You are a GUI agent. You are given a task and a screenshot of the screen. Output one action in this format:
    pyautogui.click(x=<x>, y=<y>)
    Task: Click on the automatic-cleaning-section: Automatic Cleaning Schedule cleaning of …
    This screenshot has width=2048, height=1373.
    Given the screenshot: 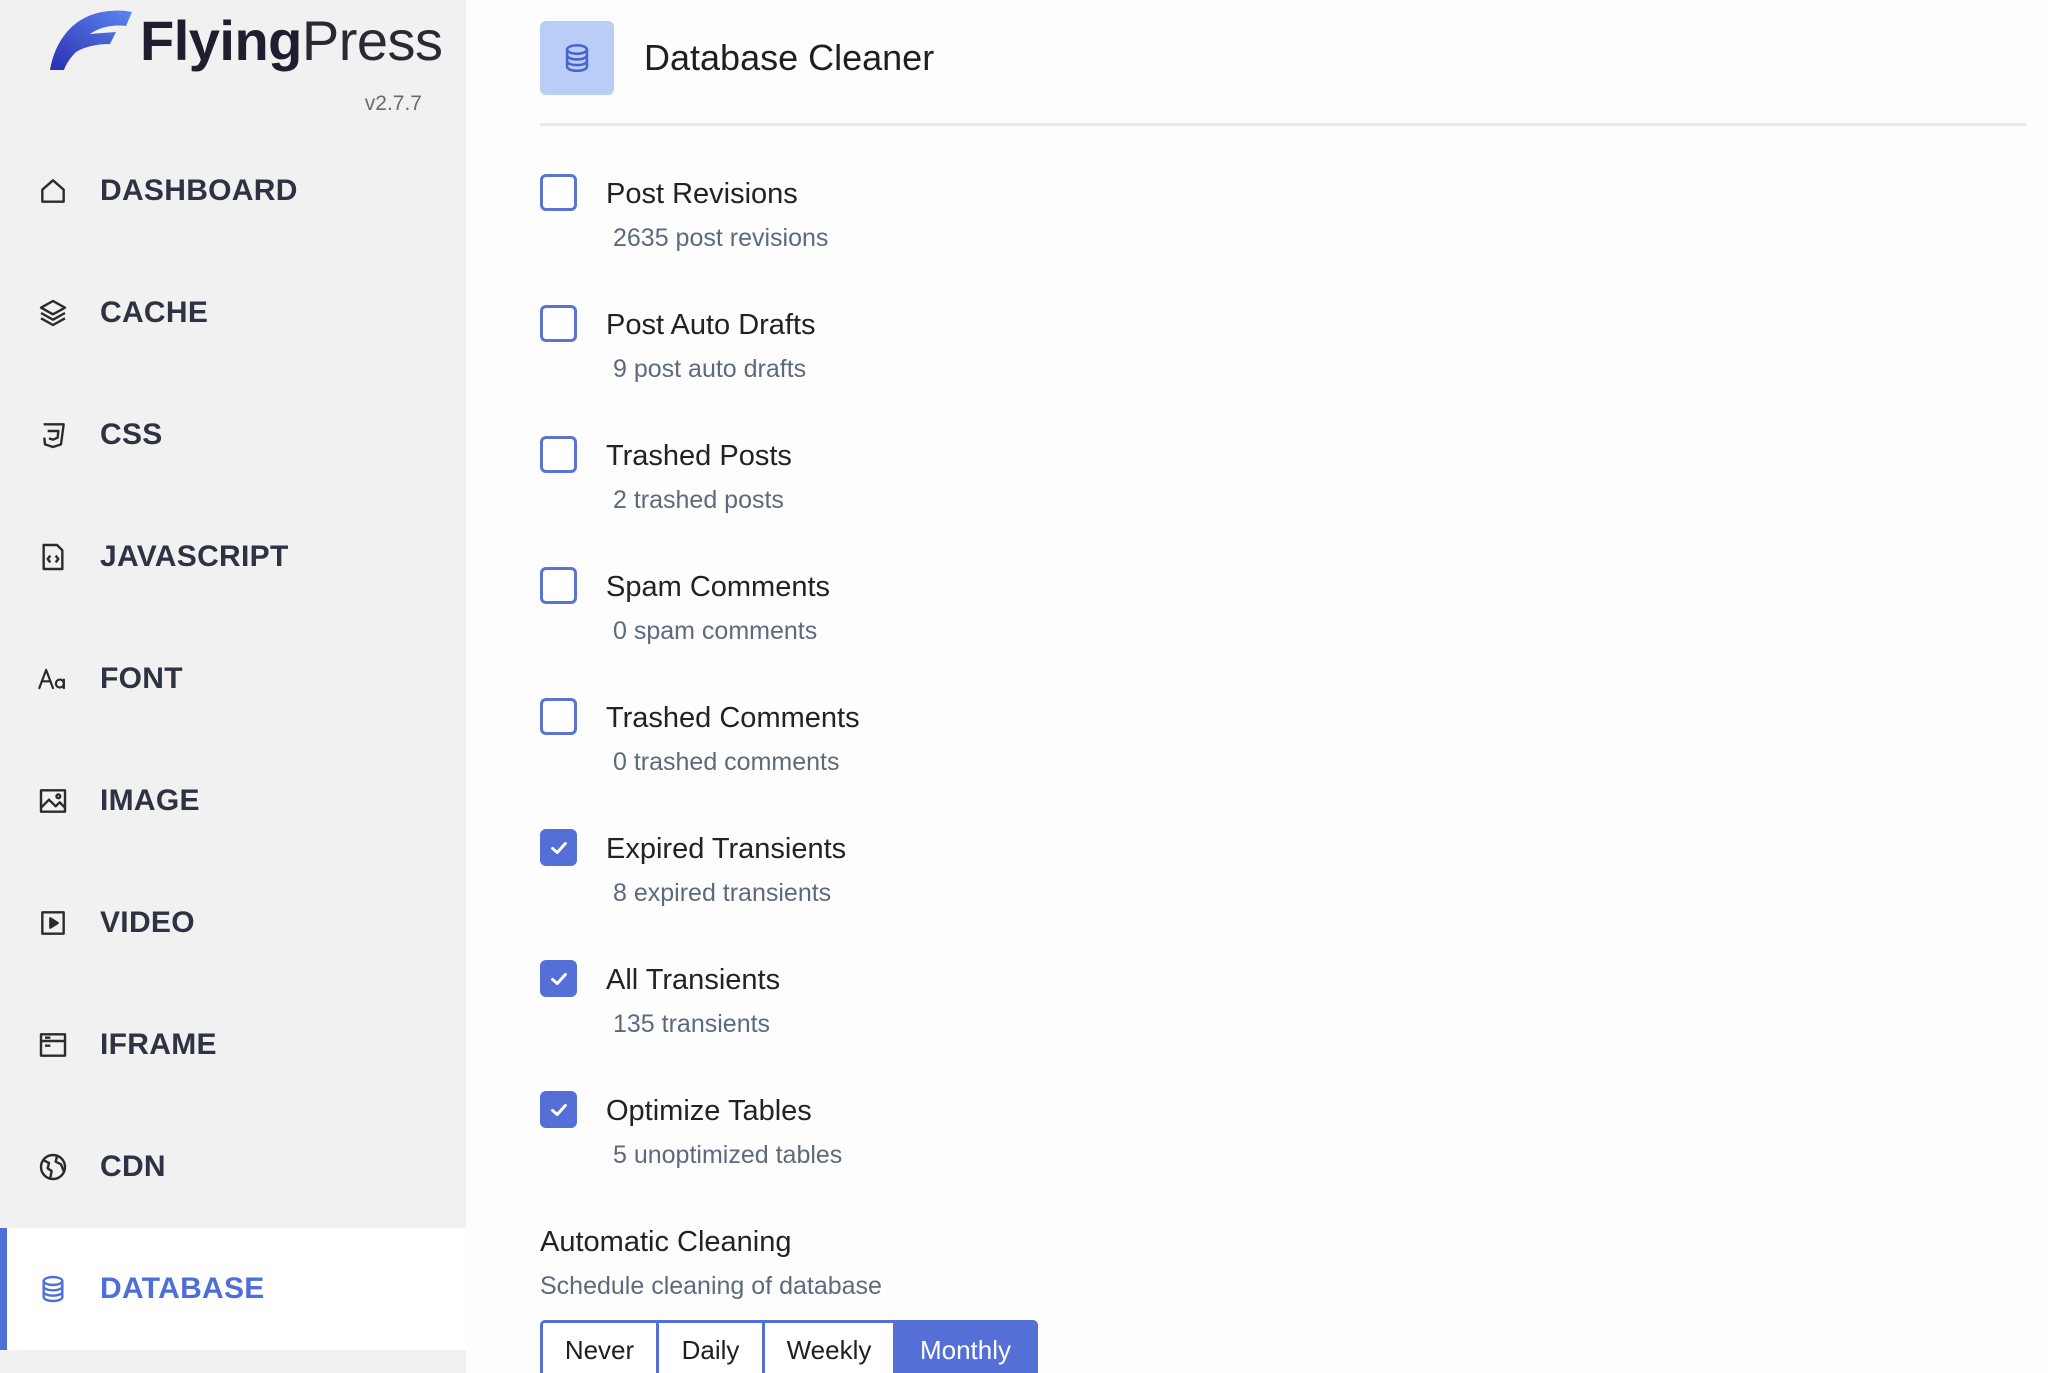 What is the action you would take?
    pyautogui.click(x=711, y=1262)
    